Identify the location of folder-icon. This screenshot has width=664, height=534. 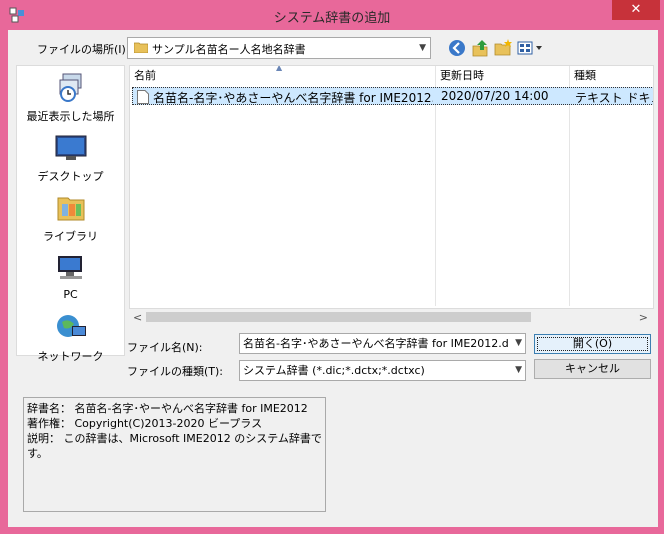
(141, 47).